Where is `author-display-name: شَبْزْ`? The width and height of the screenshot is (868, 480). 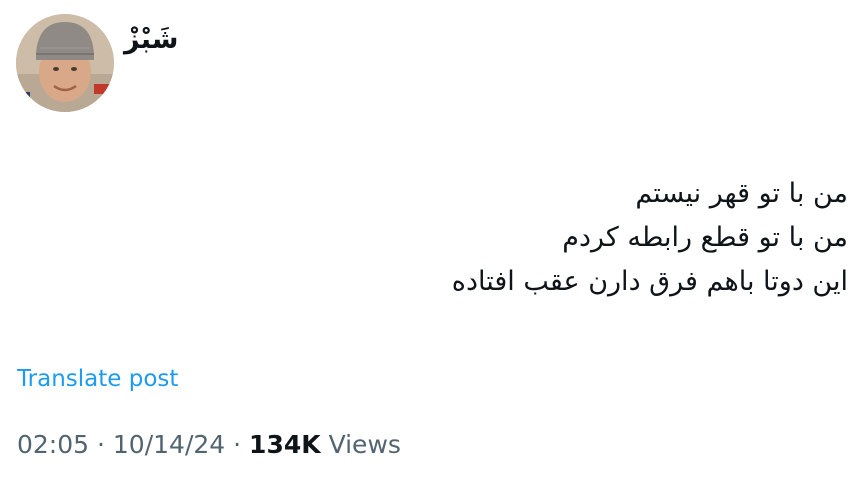 author-display-name: شَبْزْ is located at coordinates (151, 39).